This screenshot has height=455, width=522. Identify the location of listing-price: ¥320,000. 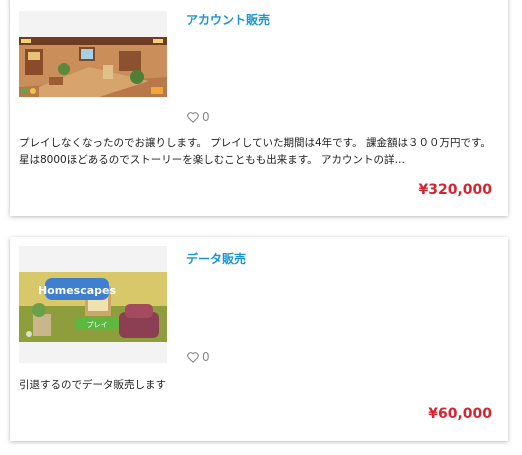
(455, 190).